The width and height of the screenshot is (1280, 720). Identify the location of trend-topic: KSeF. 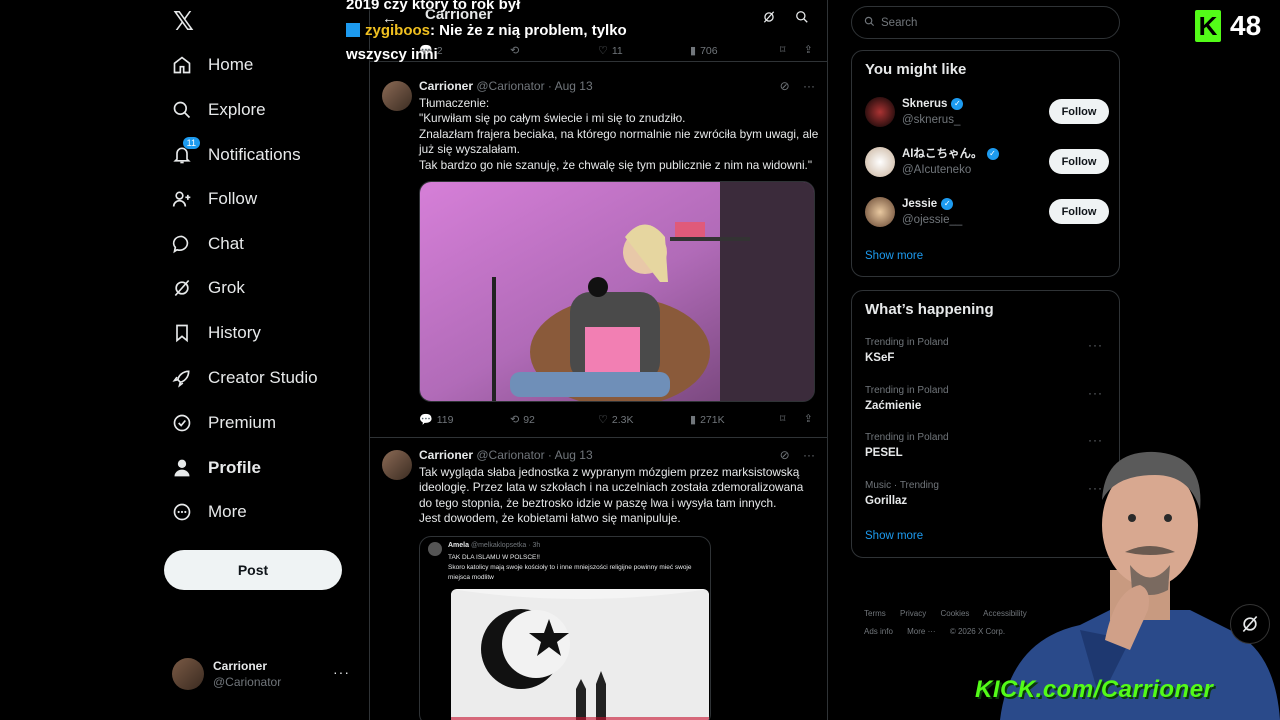
(880, 358).